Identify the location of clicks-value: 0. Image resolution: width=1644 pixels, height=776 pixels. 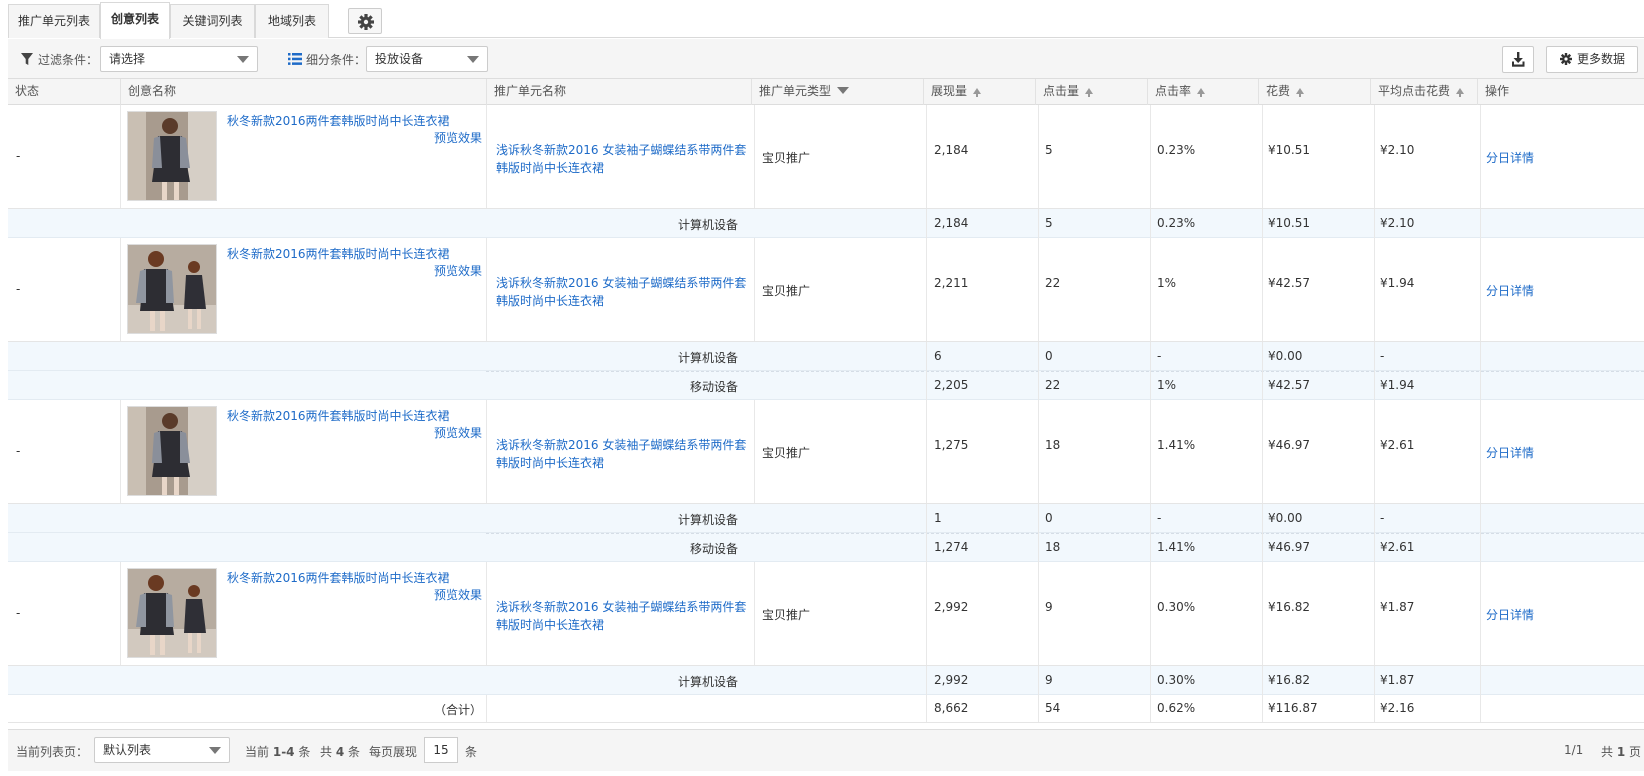
(1049, 356).